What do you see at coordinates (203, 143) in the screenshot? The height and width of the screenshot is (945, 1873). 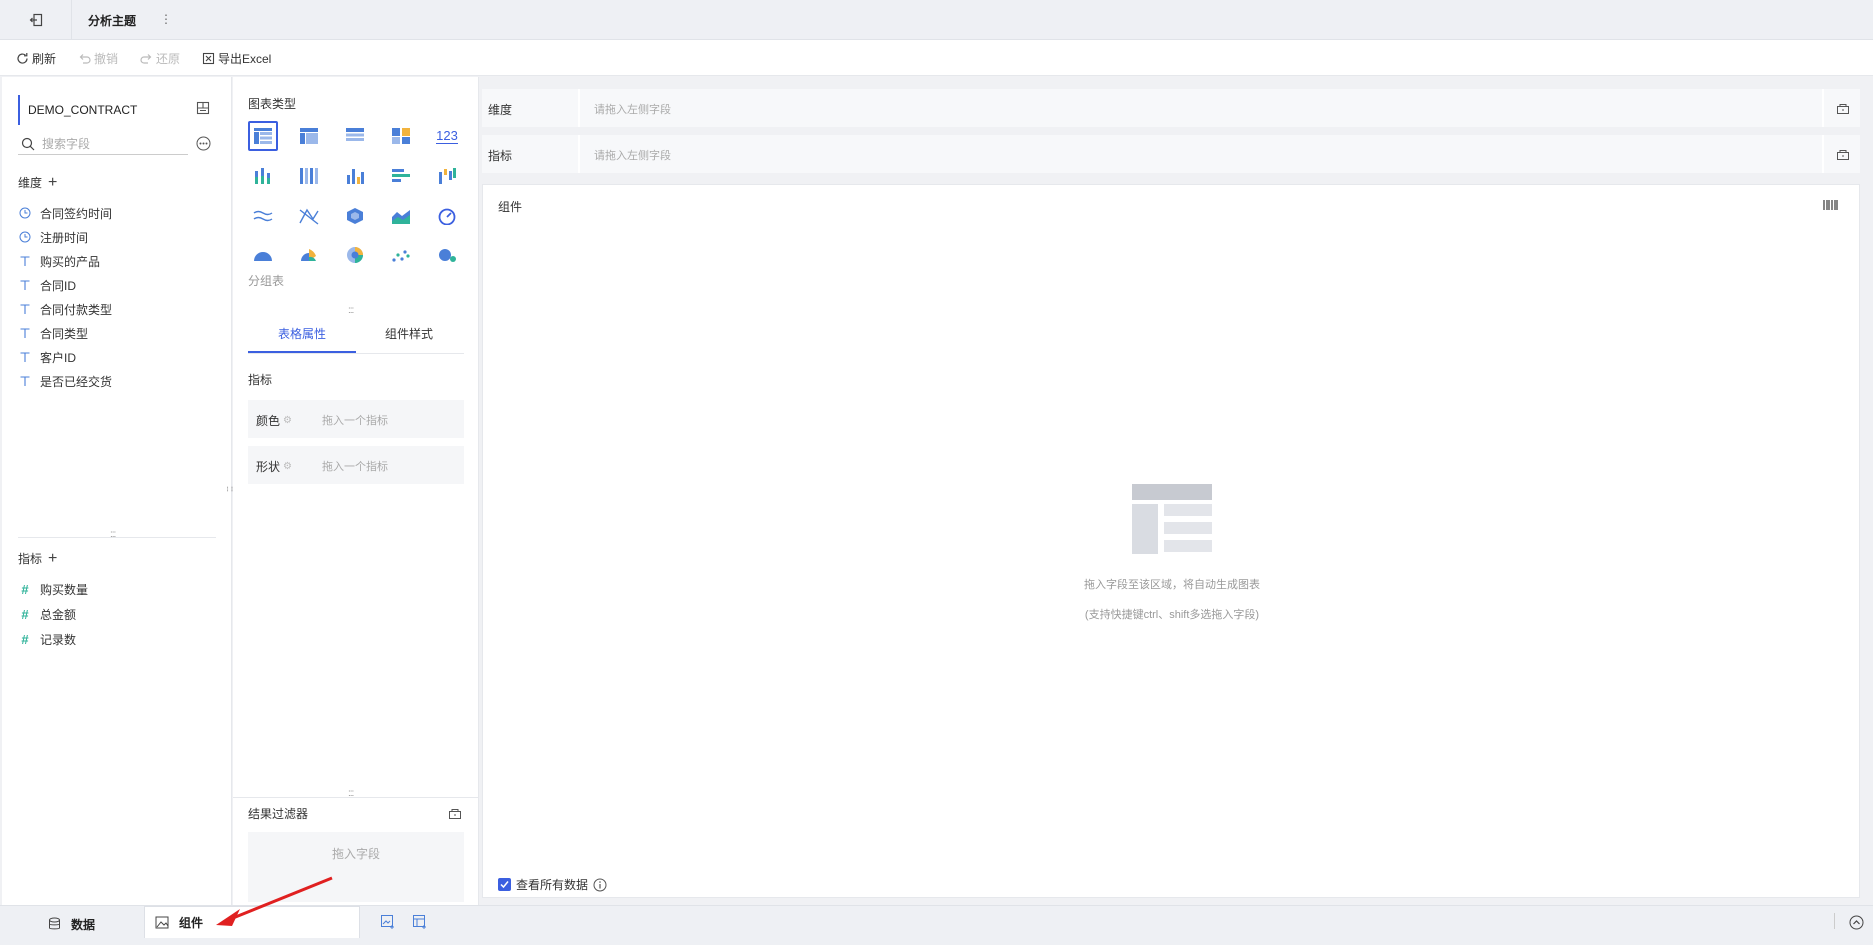 I see `more-options-icon` at bounding box center [203, 143].